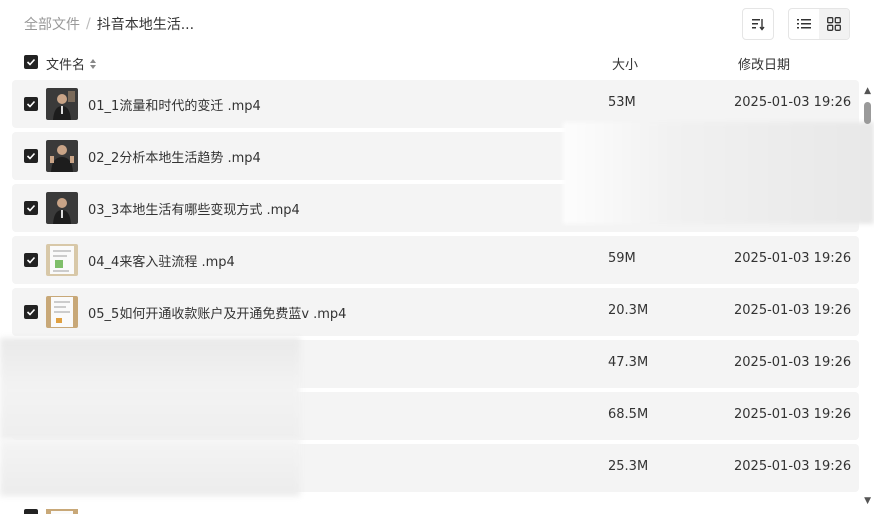 The width and height of the screenshot is (874, 514). I want to click on table-row: 04_4来客入驻流程 .mp4 59M 2025-01-03 19:26, so click(435, 260).